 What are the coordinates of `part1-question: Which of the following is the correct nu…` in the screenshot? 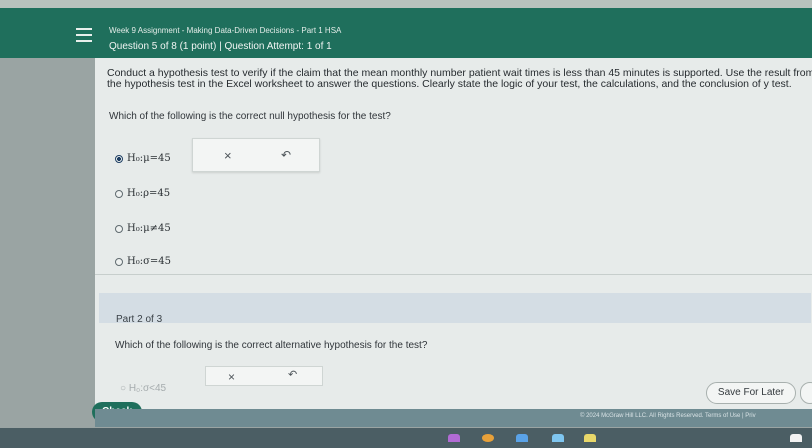 It's located at (250, 116).